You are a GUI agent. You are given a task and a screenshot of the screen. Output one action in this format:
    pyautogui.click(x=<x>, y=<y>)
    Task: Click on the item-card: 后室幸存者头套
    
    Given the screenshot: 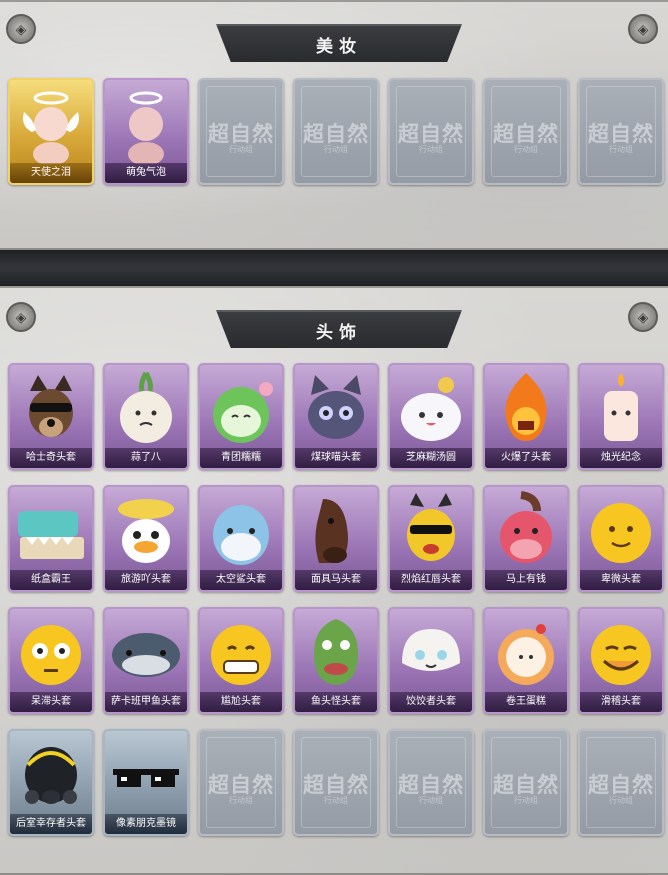 What is the action you would take?
    pyautogui.click(x=51, y=782)
    